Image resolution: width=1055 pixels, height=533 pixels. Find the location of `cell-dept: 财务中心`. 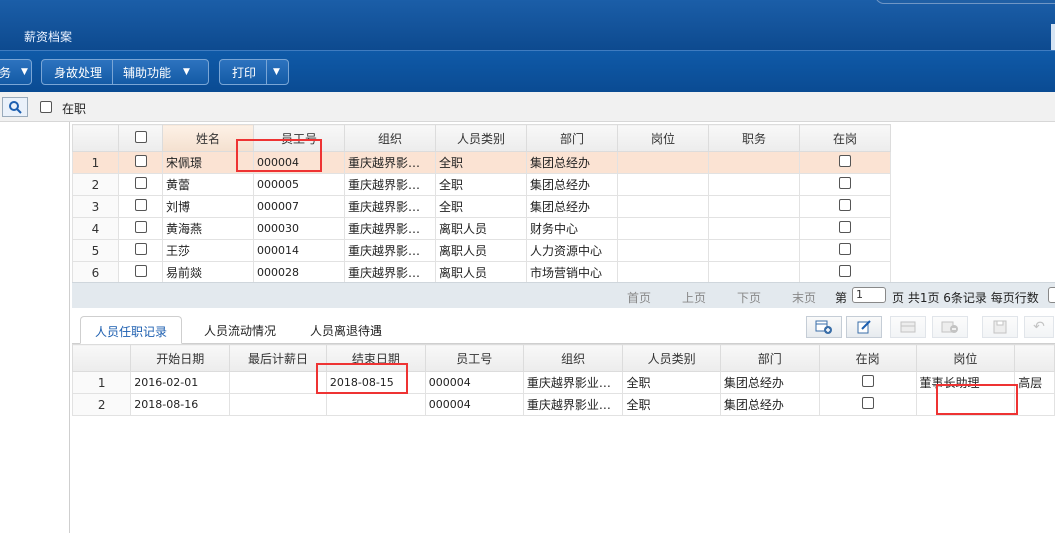

cell-dept: 财务中心 is located at coordinates (572, 228).